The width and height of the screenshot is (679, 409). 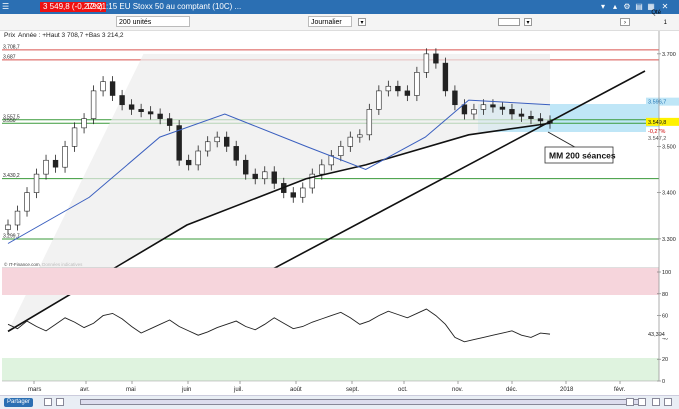 What do you see at coordinates (567, 390) in the screenshot?
I see `month-label: 2018` at bounding box center [567, 390].